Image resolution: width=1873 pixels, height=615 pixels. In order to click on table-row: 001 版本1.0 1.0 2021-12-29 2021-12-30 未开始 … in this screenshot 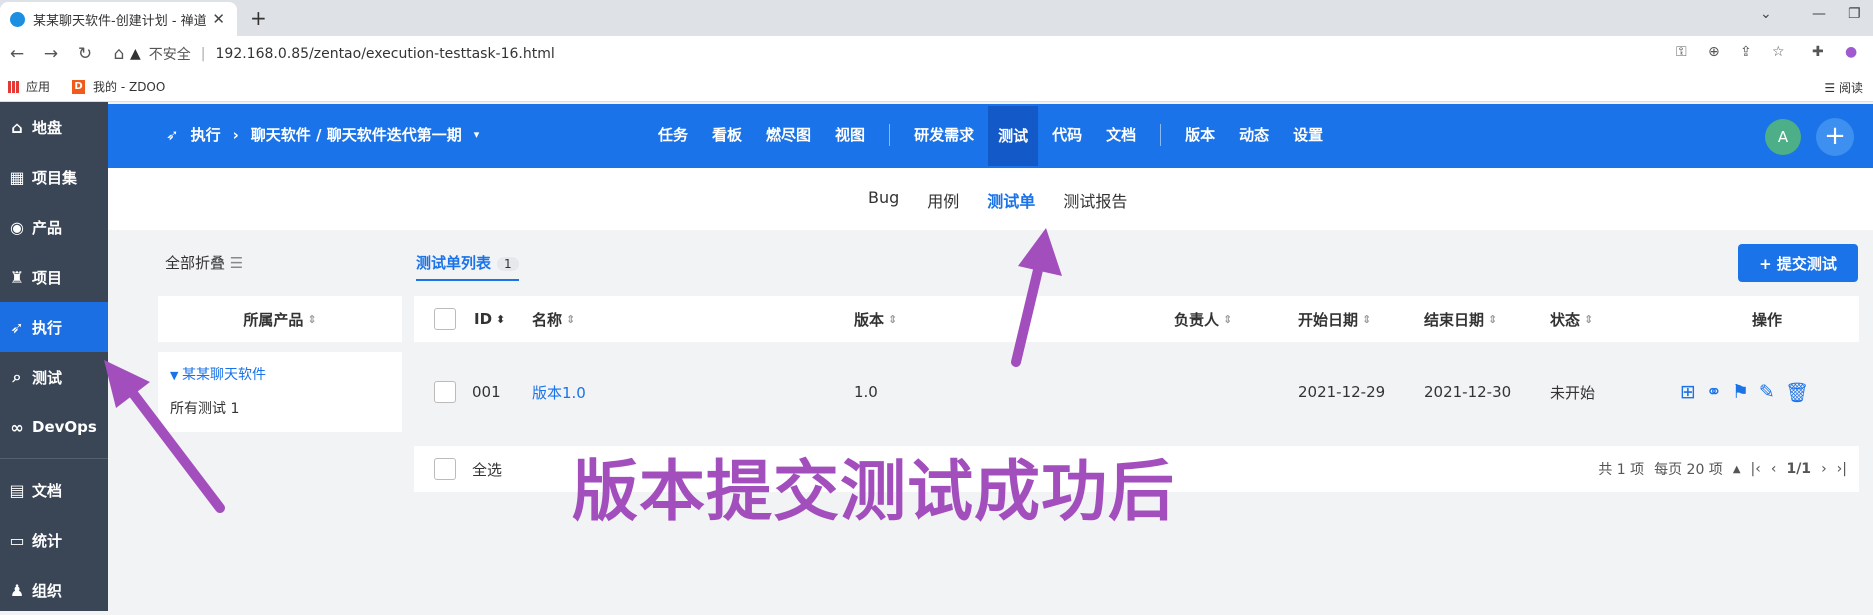, I will do `click(1136, 392)`.